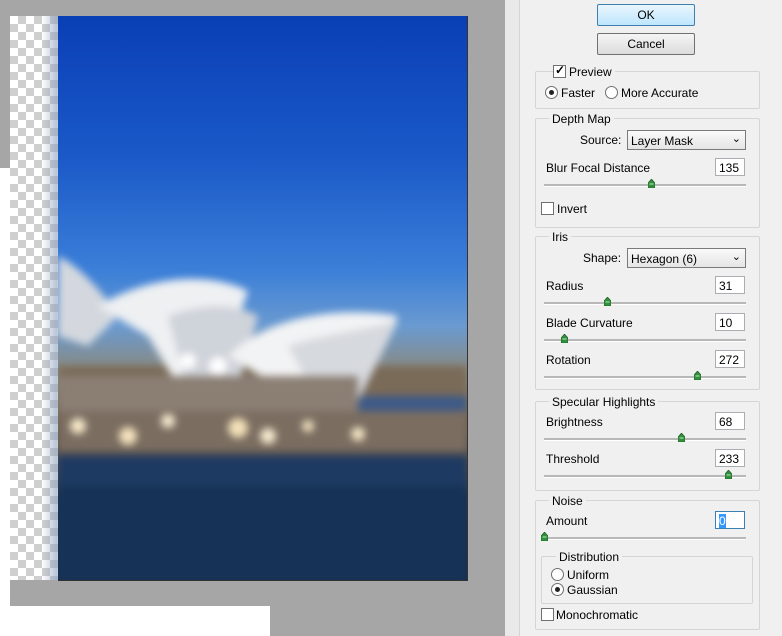 The image size is (782, 636). What do you see at coordinates (722, 521) in the screenshot?
I see `amount-value: 0` at bounding box center [722, 521].